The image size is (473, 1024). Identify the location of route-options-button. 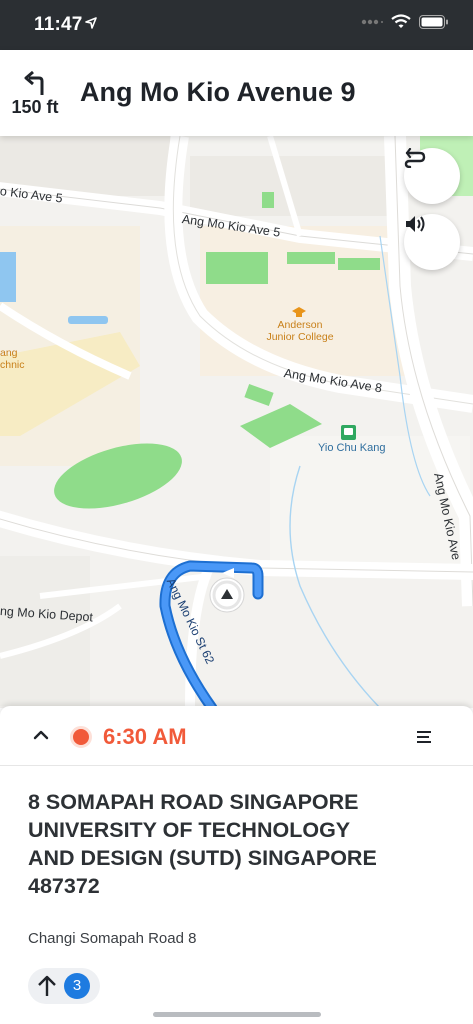
(432, 176).